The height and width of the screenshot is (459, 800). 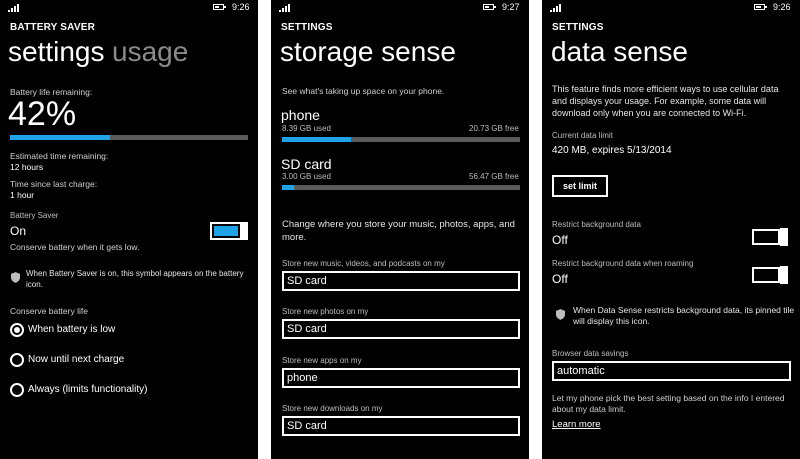 I want to click on data-limit-value: 420 MB, expires 5/13/2014, so click(x=612, y=150).